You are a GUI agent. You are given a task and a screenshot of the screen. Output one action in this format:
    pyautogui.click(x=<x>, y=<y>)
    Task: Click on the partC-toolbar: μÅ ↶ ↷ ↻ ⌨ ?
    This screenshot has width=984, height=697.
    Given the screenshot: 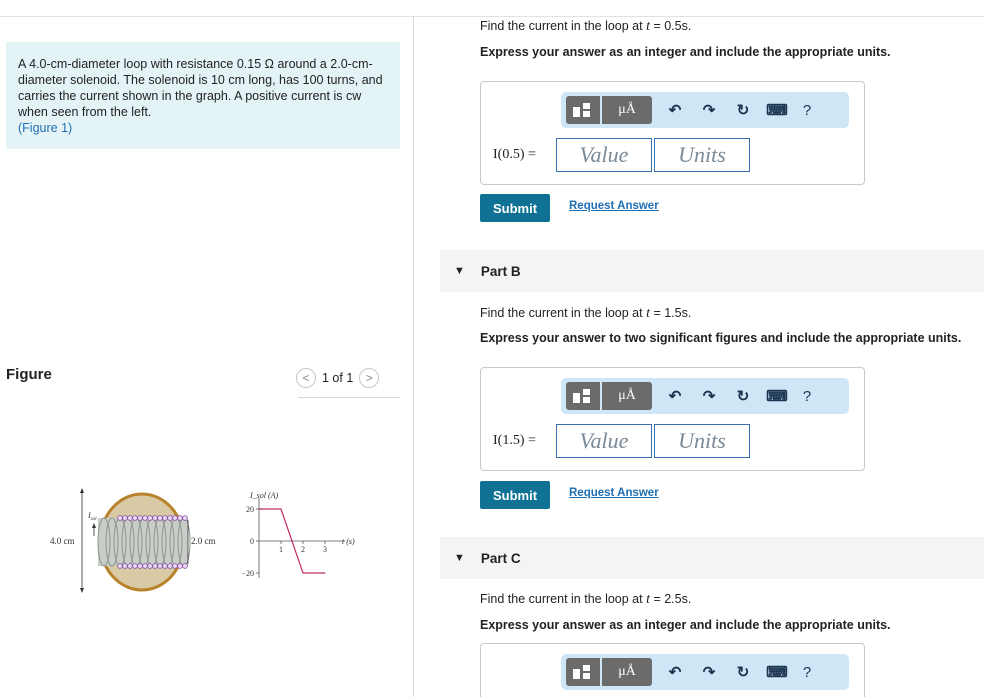 What is the action you would take?
    pyautogui.click(x=705, y=672)
    